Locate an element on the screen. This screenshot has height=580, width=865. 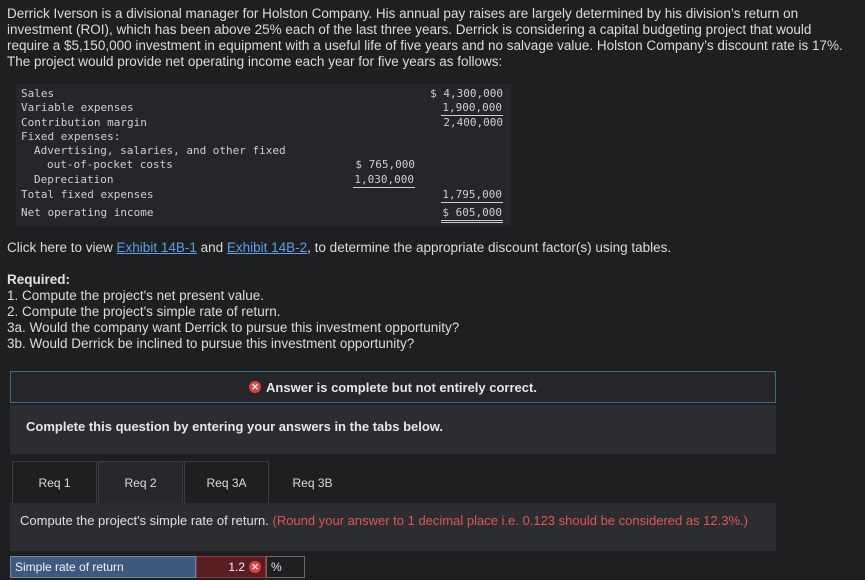
contribution-value: 2,400,000 is located at coordinates (473, 122).